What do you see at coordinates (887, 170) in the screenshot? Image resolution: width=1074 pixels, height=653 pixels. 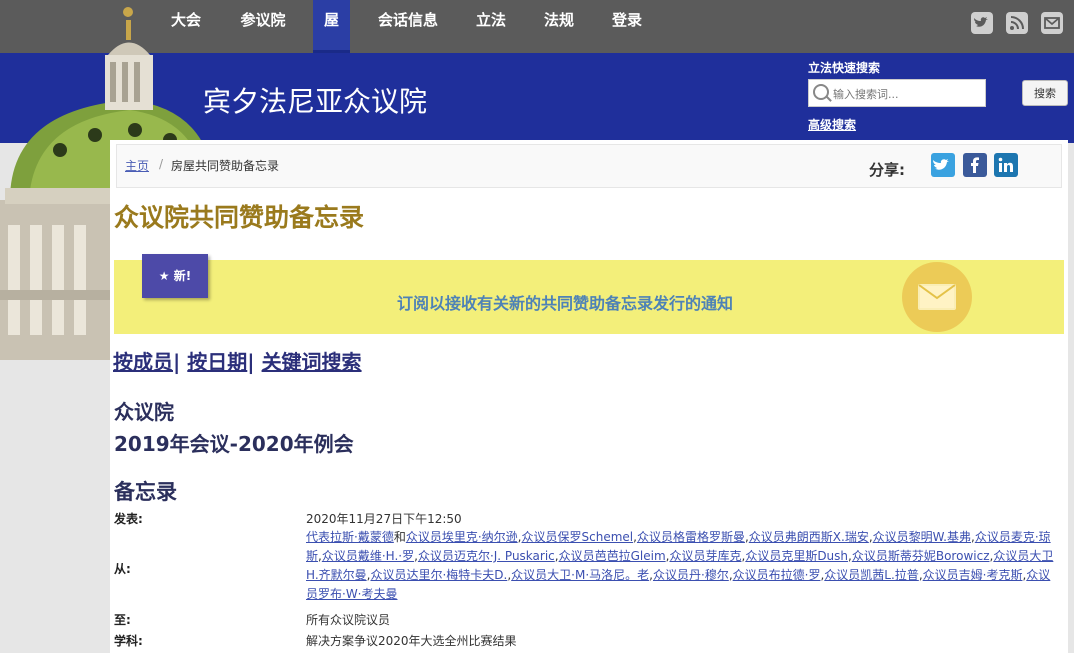 I see `share-label: 分享:` at bounding box center [887, 170].